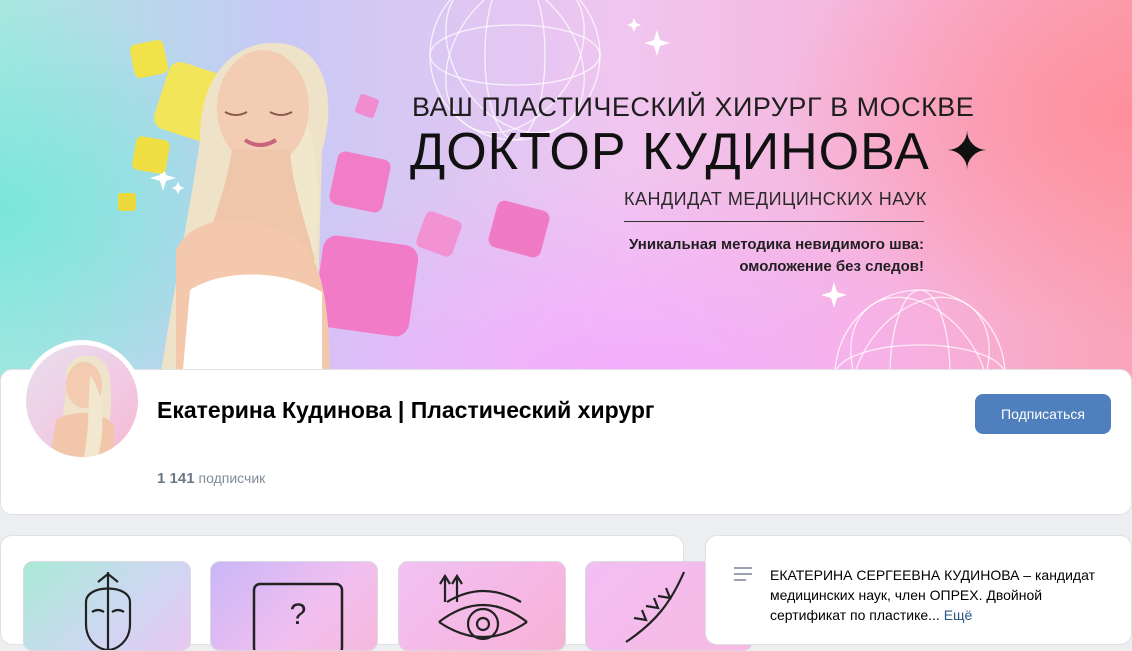 This screenshot has width=1132, height=651. What do you see at coordinates (406, 410) in the screenshot?
I see `page-title: Екатерина Кудинова | Пластический хирург` at bounding box center [406, 410].